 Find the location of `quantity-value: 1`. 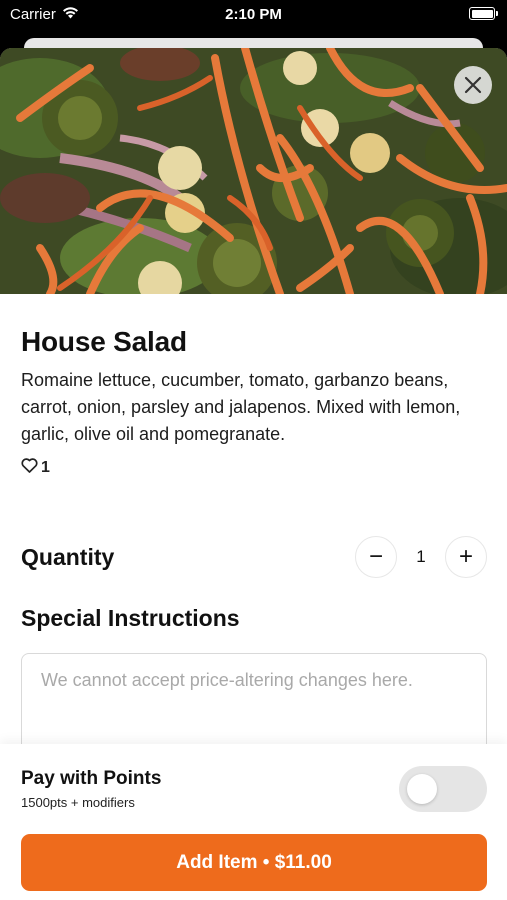

quantity-value: 1 is located at coordinates (421, 556).